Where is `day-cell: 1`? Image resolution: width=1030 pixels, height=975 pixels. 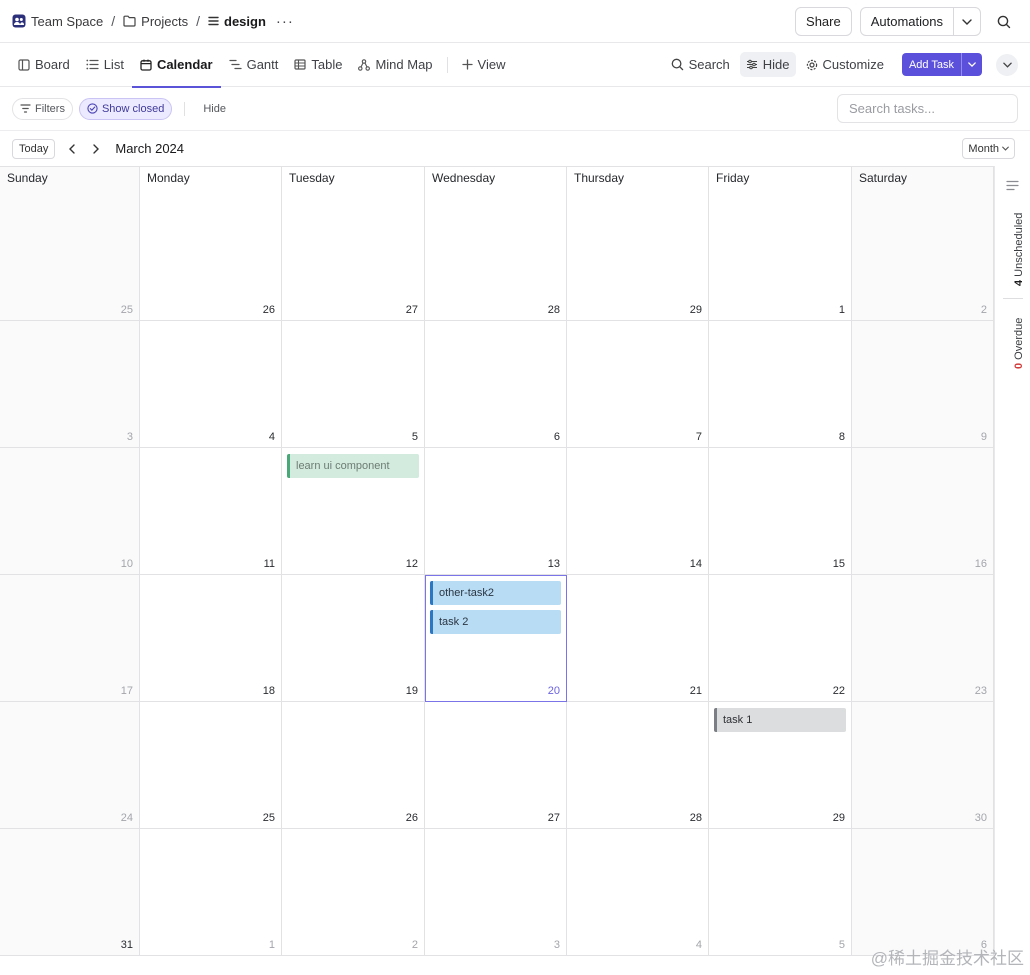
day-cell: 1 is located at coordinates (211, 892).